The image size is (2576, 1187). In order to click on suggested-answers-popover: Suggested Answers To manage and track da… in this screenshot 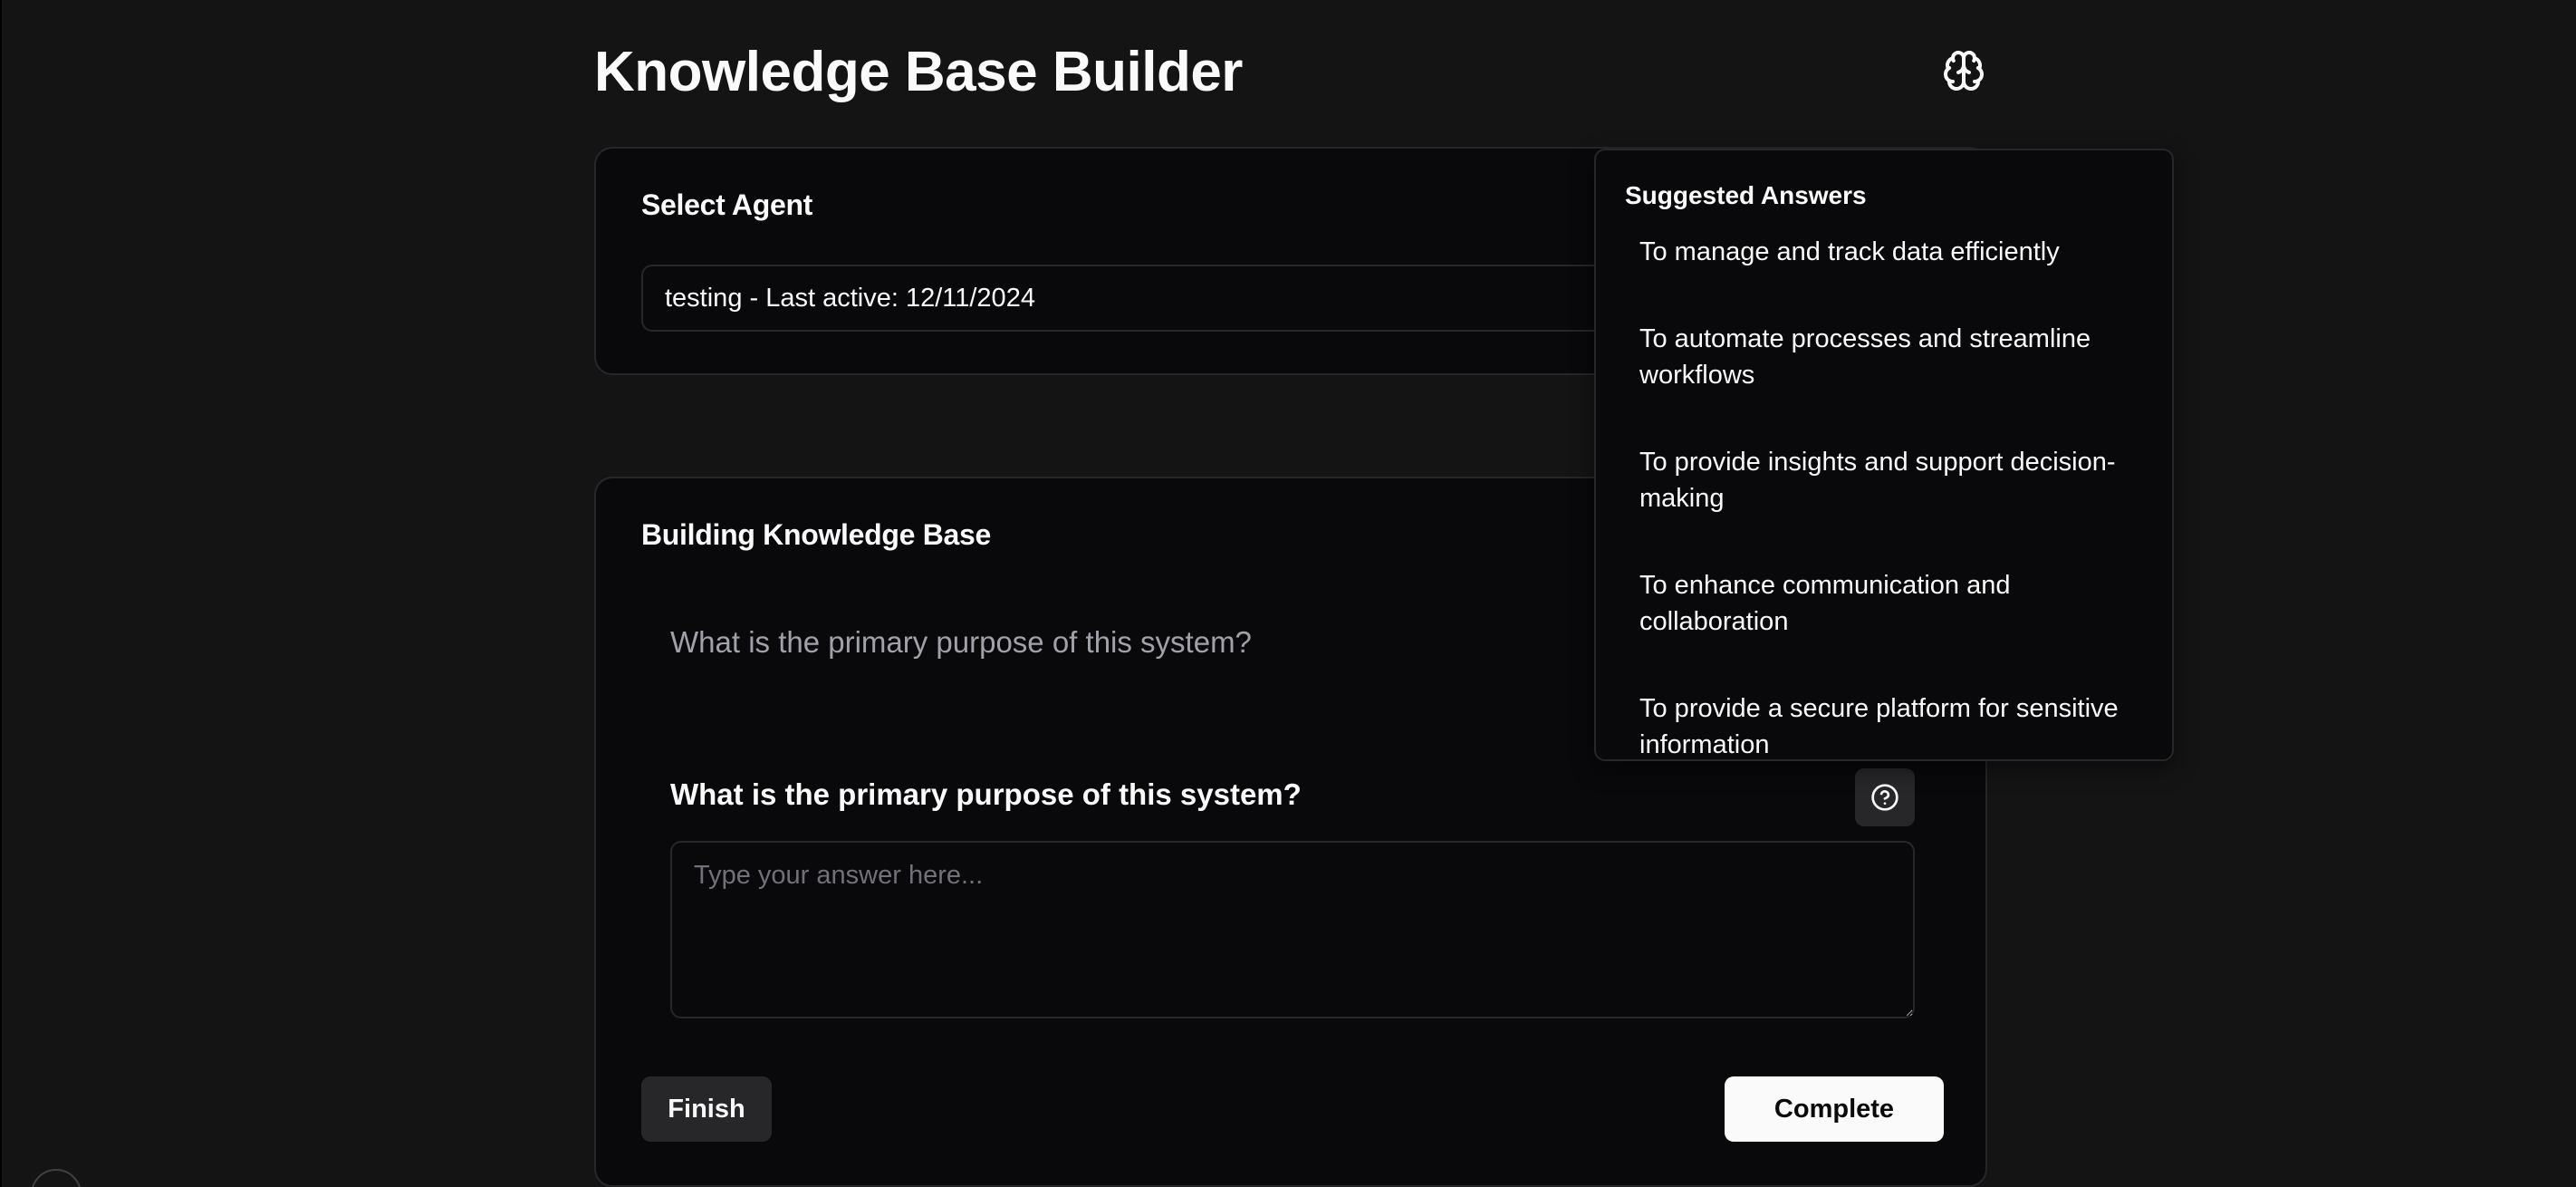, I will do `click(1884, 455)`.